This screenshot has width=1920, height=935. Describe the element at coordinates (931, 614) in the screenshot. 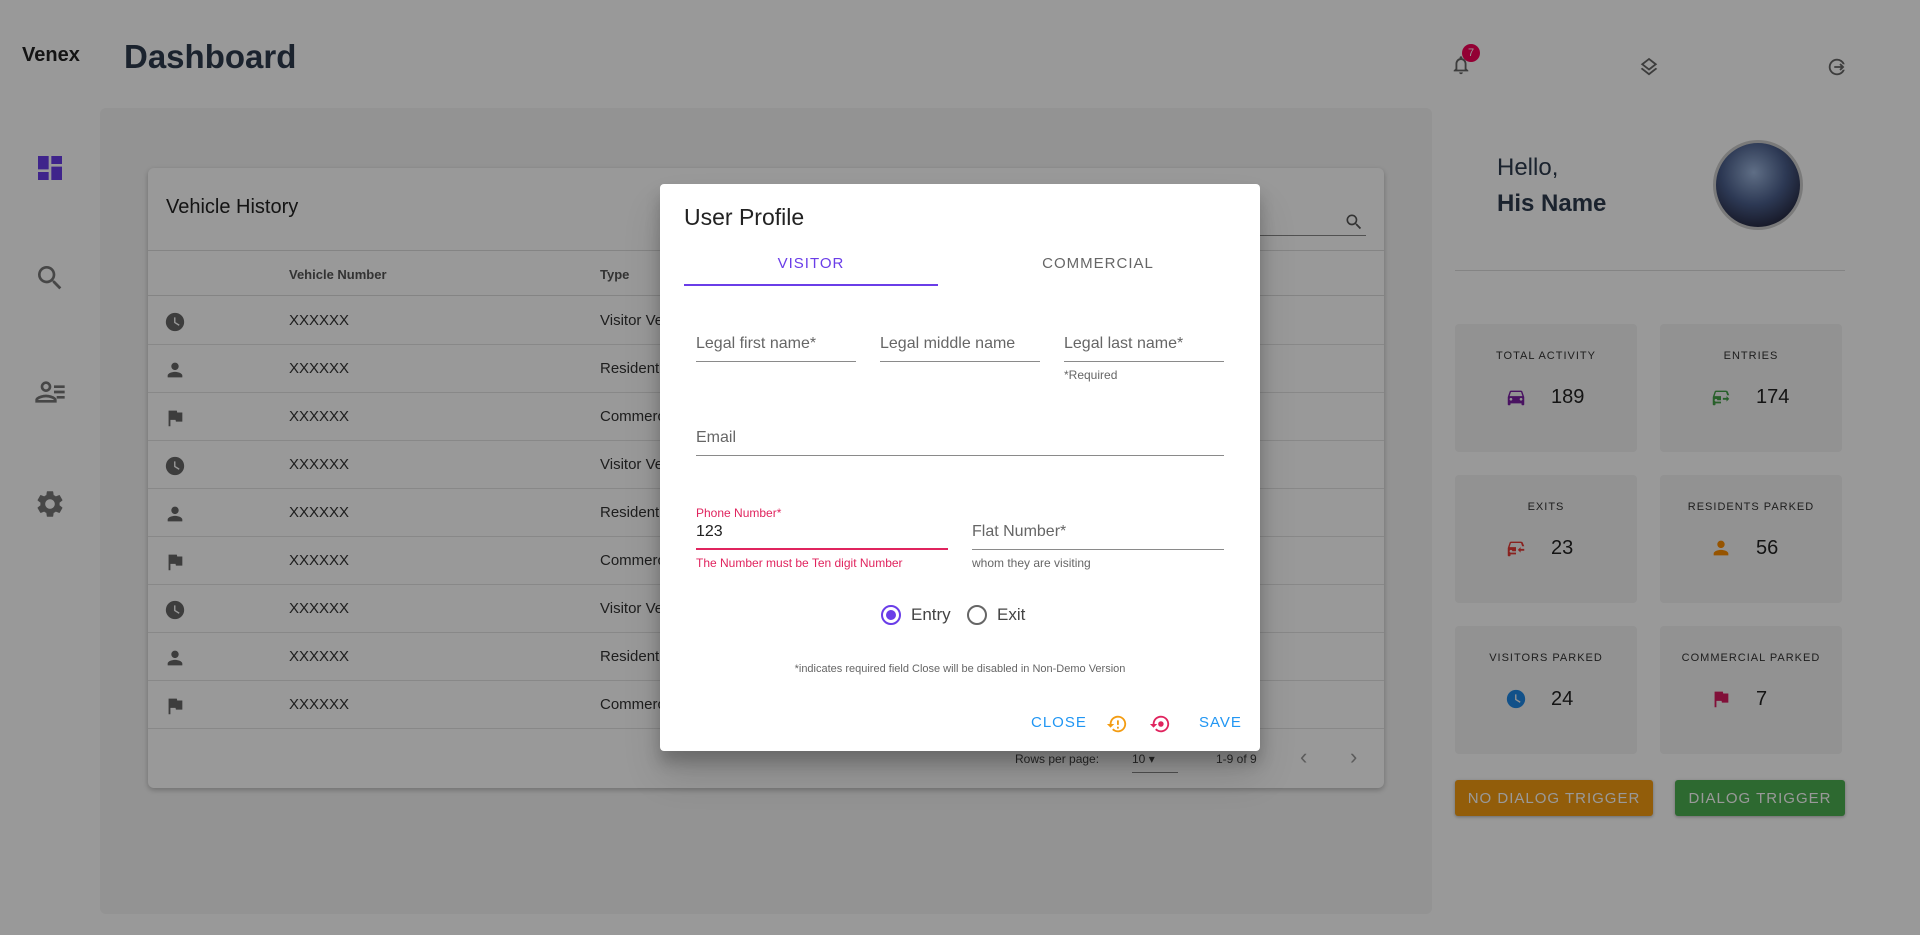

I see `radio-entry-label: Entry` at that location.